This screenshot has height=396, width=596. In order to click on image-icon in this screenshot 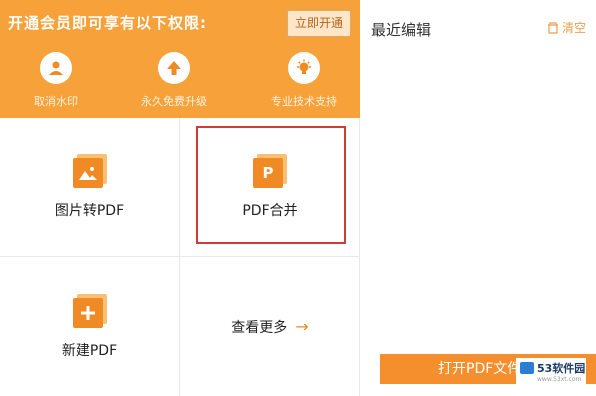, I will do `click(89, 171)`.